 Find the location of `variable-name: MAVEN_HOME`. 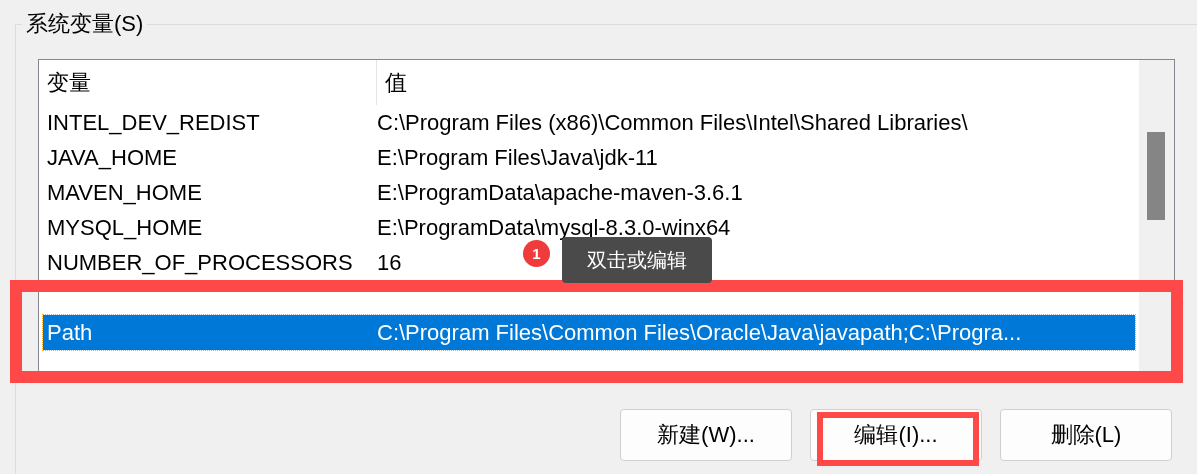

variable-name: MAVEN_HOME is located at coordinates (124, 193).